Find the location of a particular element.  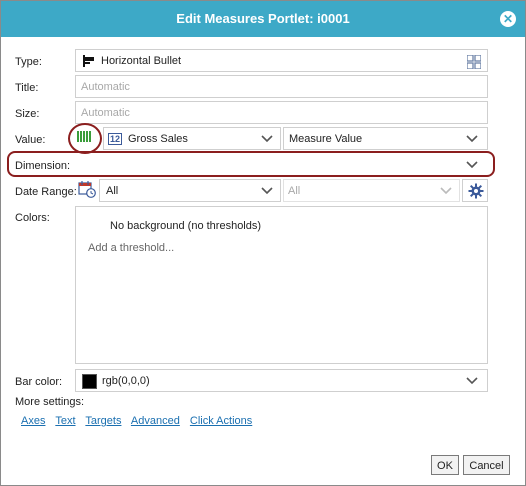

axes-link: Axes is located at coordinates (33, 421).